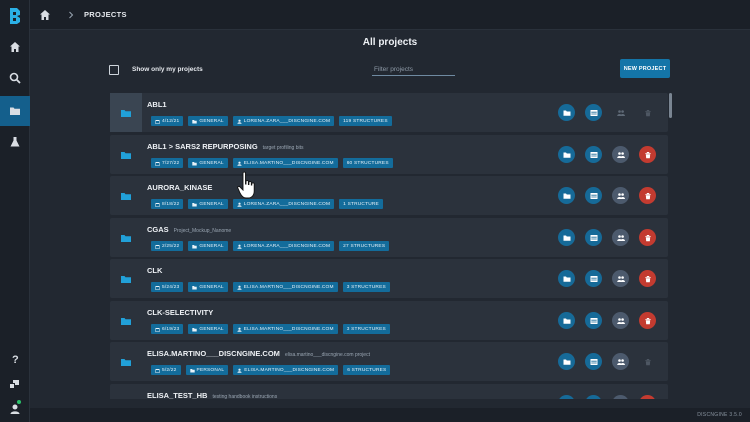 Image resolution: width=750 pixels, height=422 pixels. Describe the element at coordinates (670, 105) in the screenshot. I see `scrollbar-thumb` at that location.